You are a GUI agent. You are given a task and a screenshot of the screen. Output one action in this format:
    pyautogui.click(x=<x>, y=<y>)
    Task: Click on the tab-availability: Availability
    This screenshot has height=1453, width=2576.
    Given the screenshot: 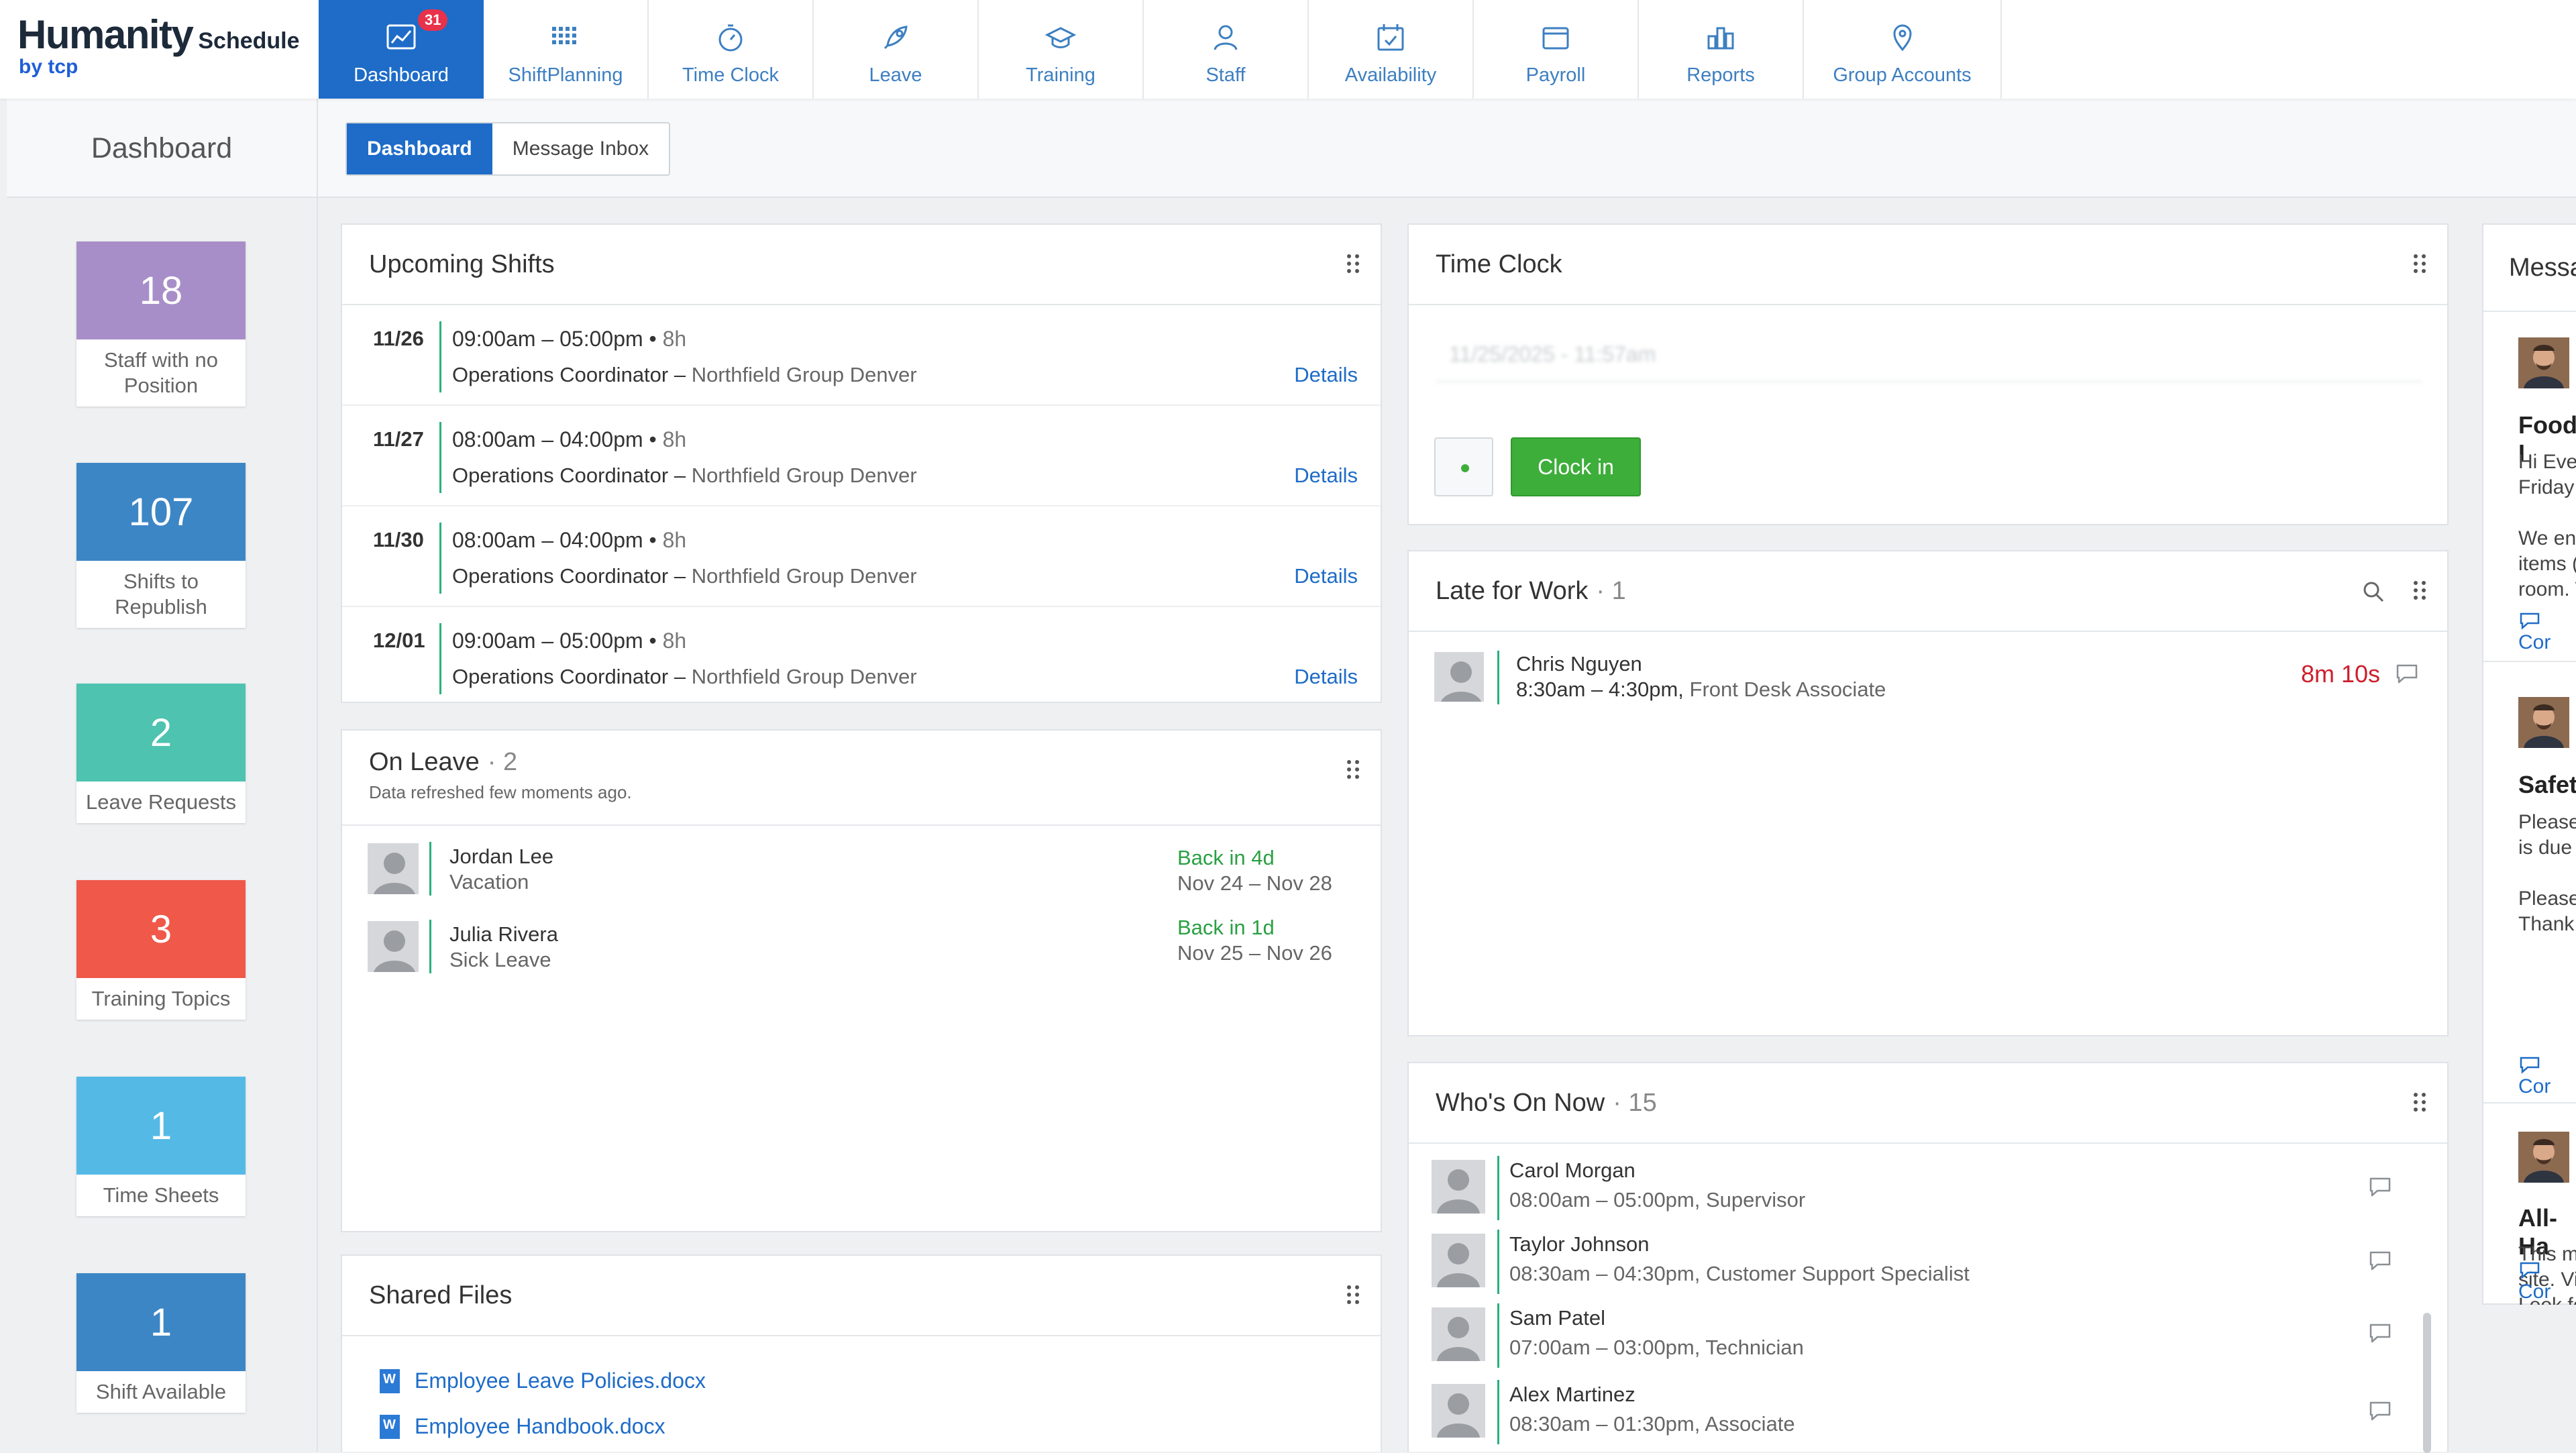 What is the action you would take?
    pyautogui.click(x=1391, y=50)
    